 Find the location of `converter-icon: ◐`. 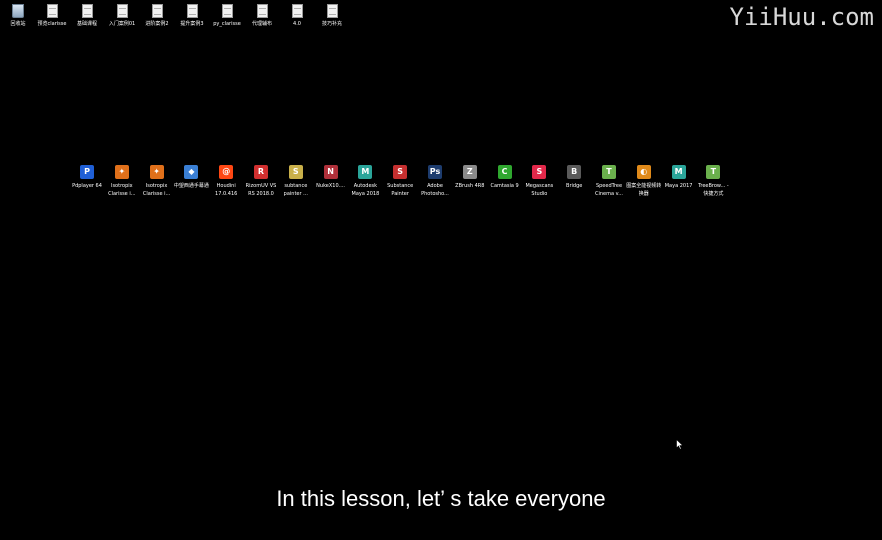

converter-icon: ◐ is located at coordinates (643, 172).